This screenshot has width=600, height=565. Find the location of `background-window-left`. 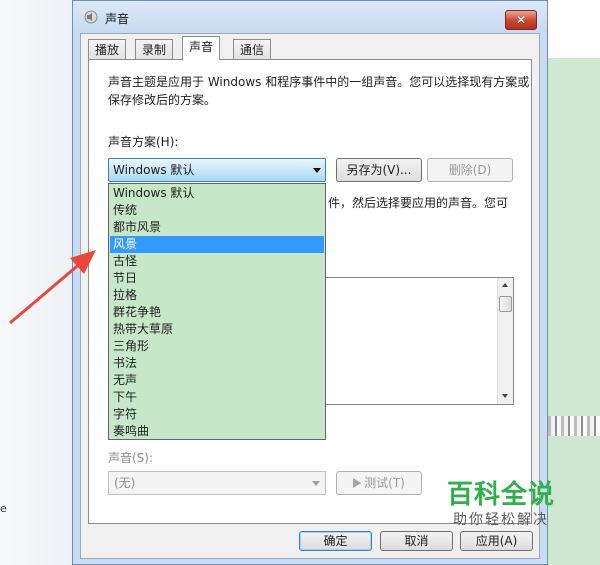

background-window-left is located at coordinates (36, 282).